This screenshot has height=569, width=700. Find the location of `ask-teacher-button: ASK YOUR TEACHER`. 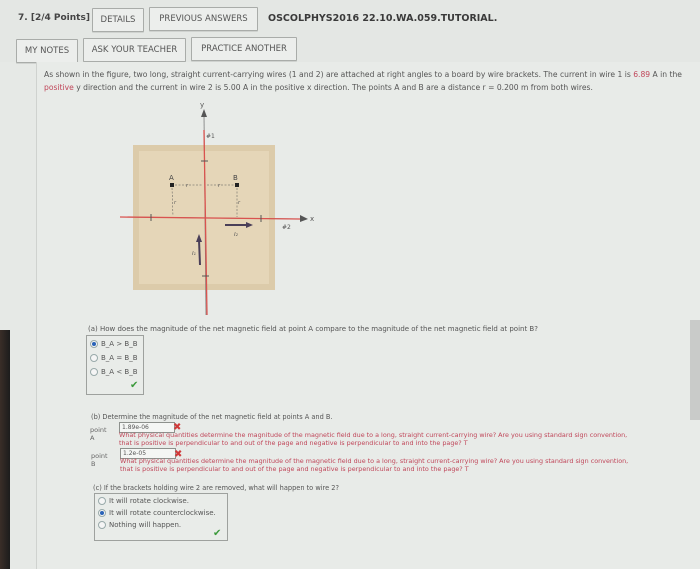

ask-teacher-button: ASK YOUR TEACHER is located at coordinates (134, 50).